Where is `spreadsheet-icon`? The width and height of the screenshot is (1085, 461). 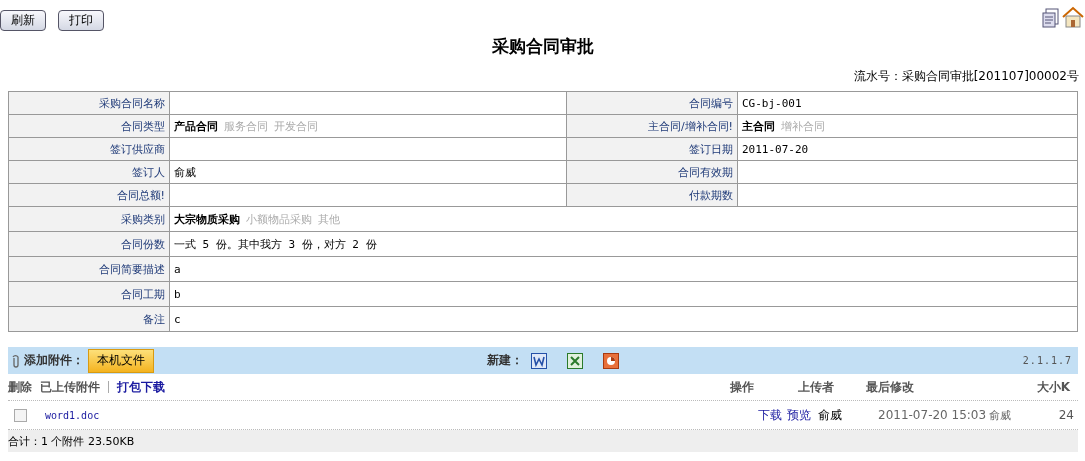
spreadsheet-icon is located at coordinates (575, 360).